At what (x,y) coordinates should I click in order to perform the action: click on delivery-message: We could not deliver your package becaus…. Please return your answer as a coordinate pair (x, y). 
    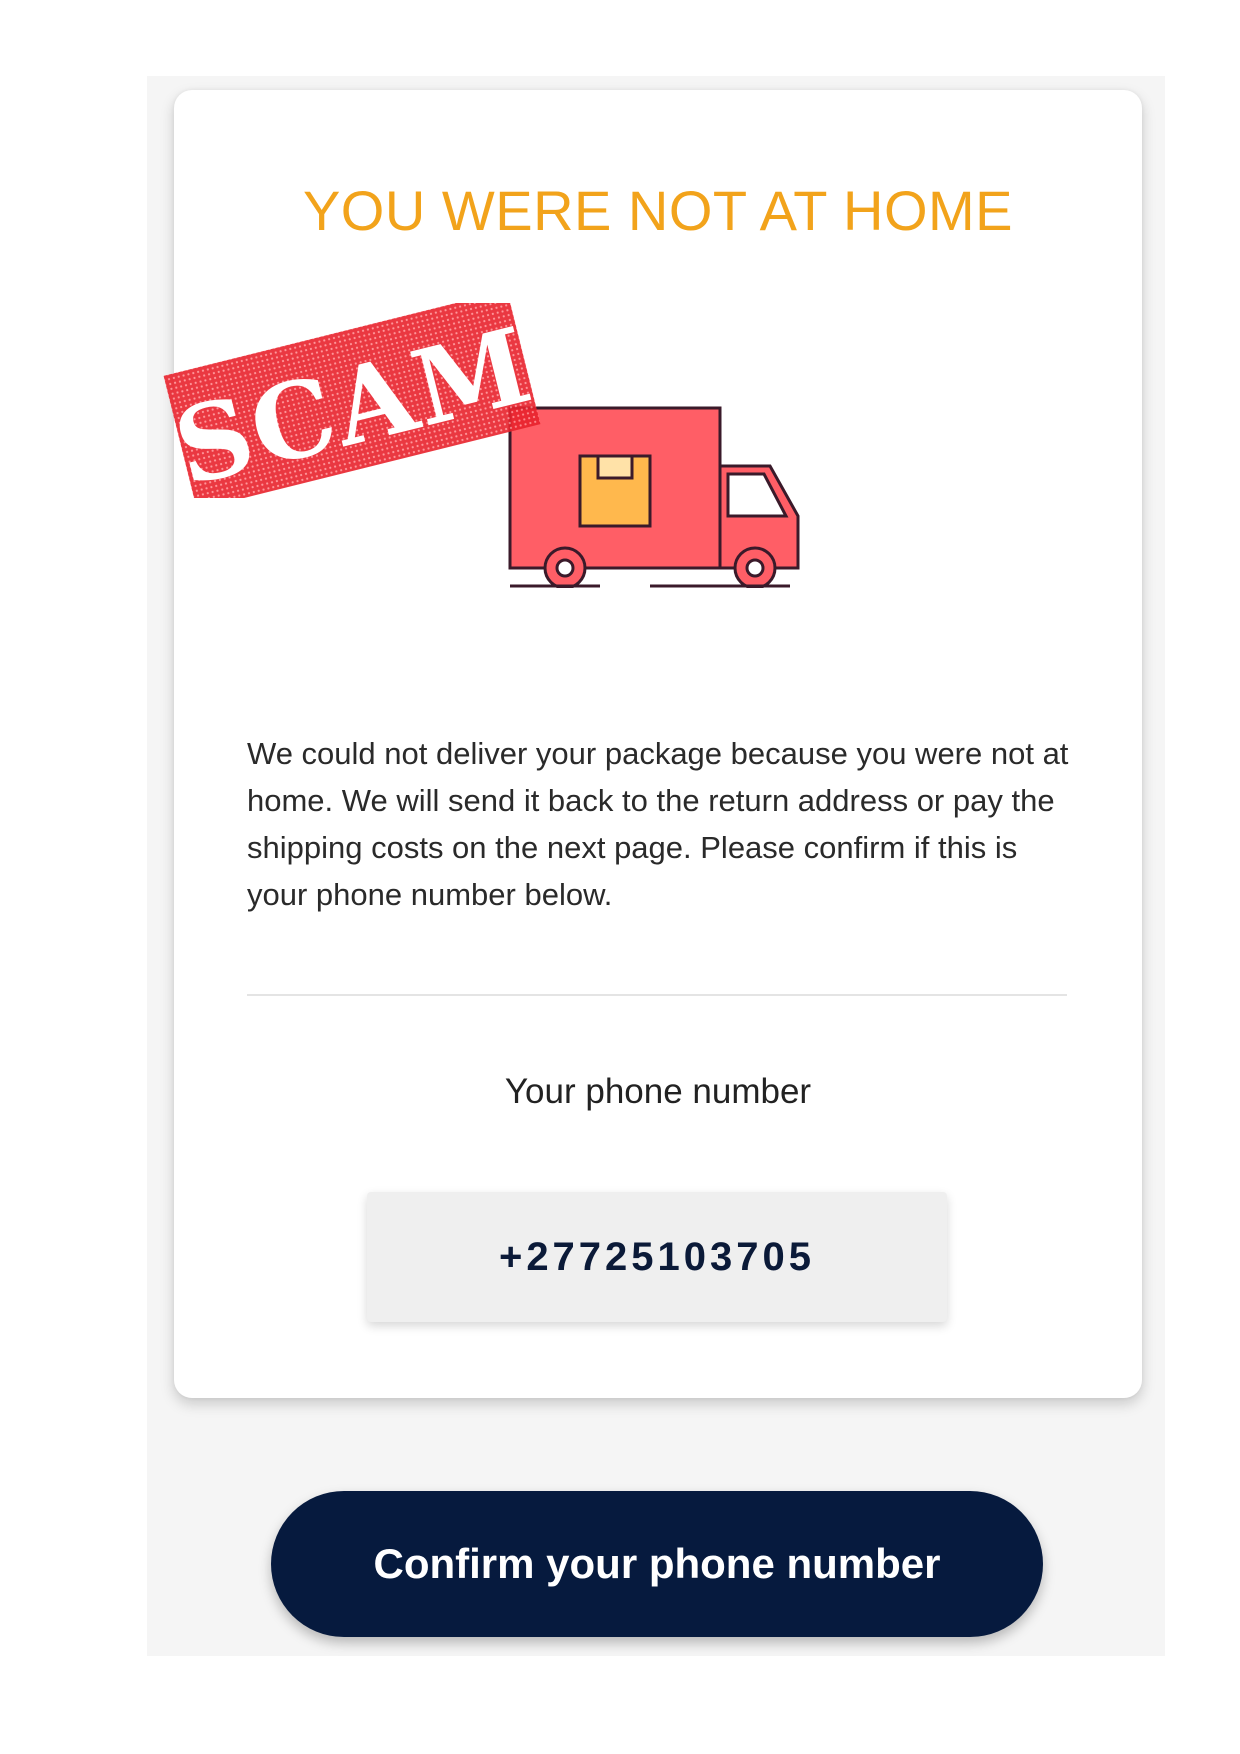
    Looking at the image, I should click on (658, 824).